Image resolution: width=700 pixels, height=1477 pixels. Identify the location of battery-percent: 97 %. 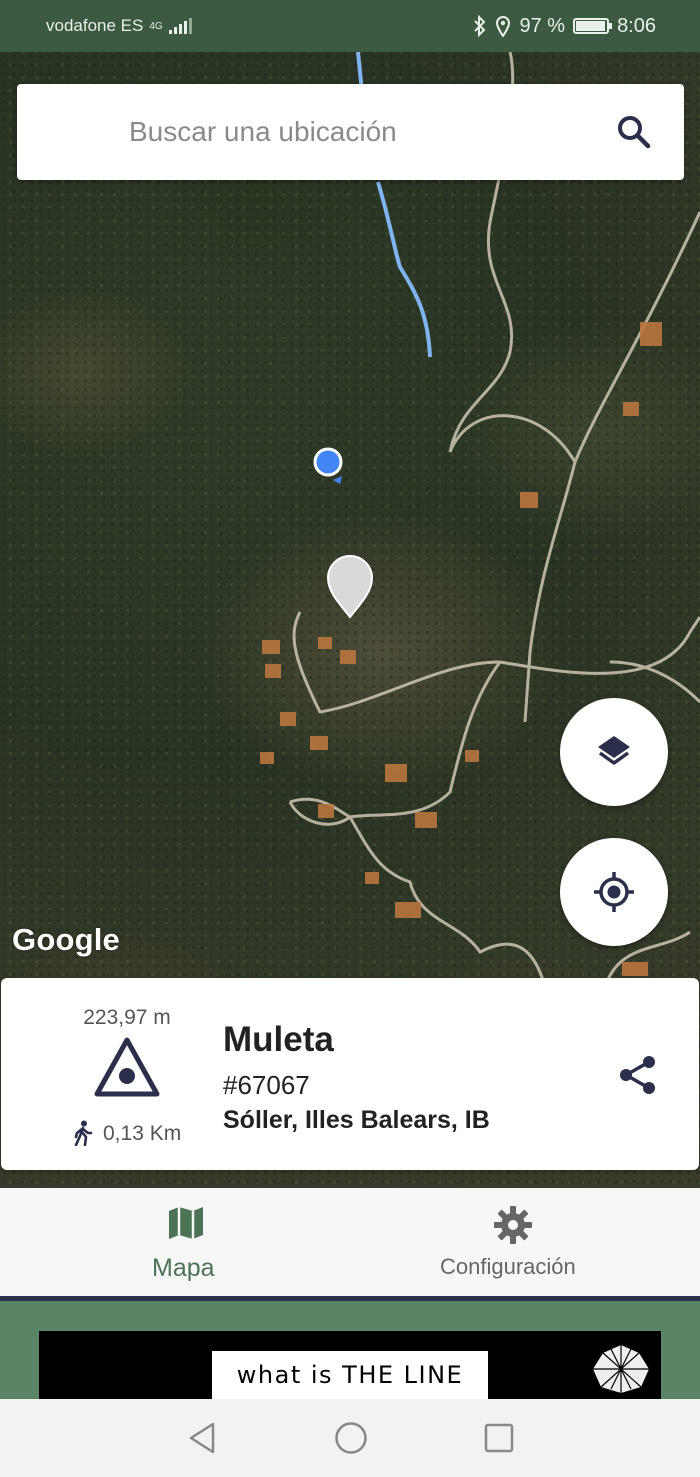
(542, 25).